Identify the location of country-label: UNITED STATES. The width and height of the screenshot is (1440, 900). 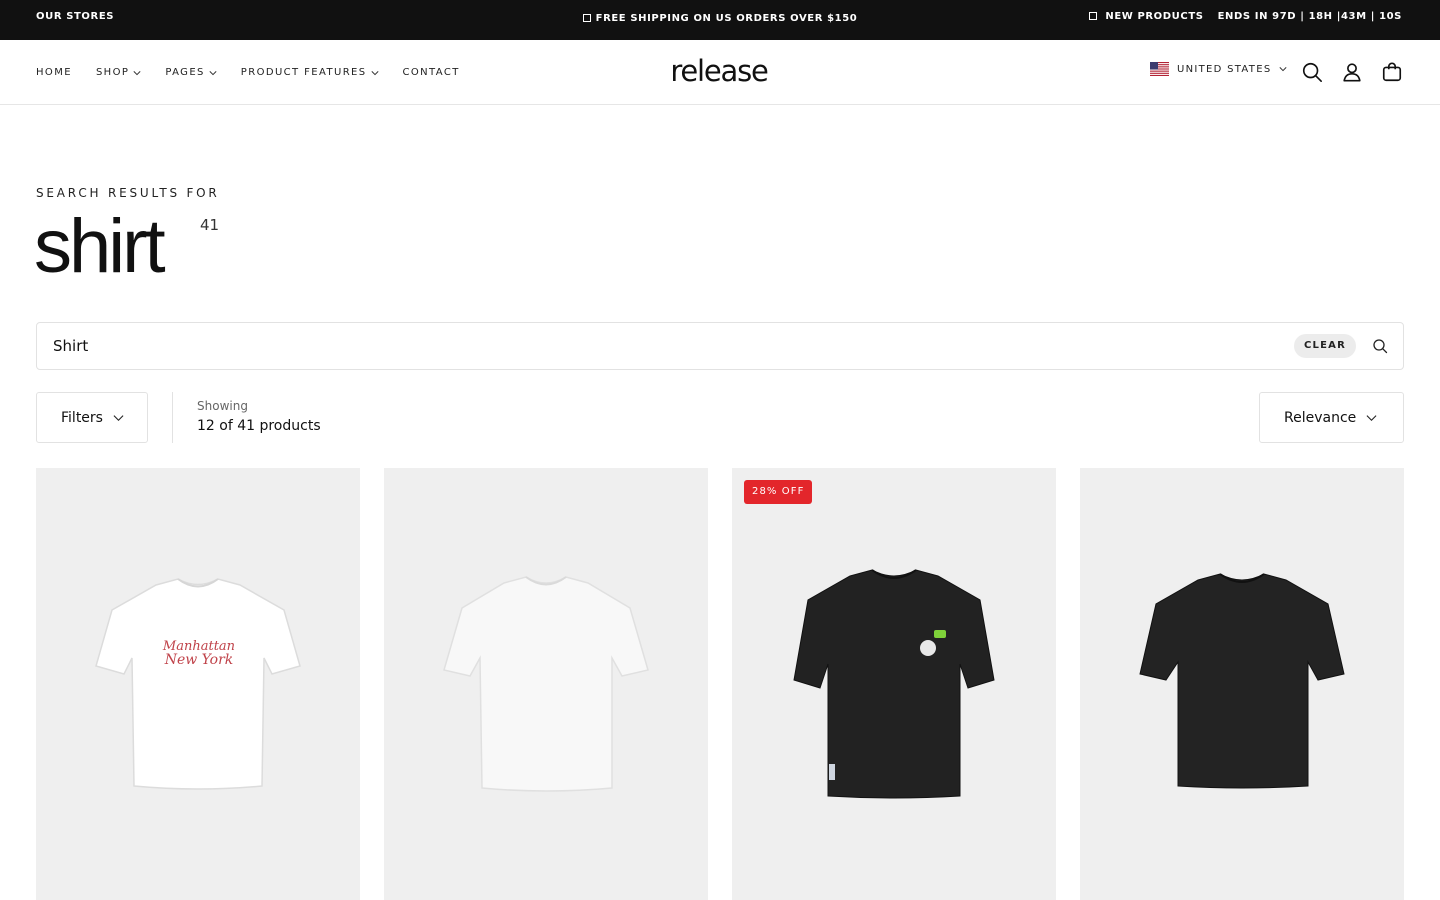
(1224, 69).